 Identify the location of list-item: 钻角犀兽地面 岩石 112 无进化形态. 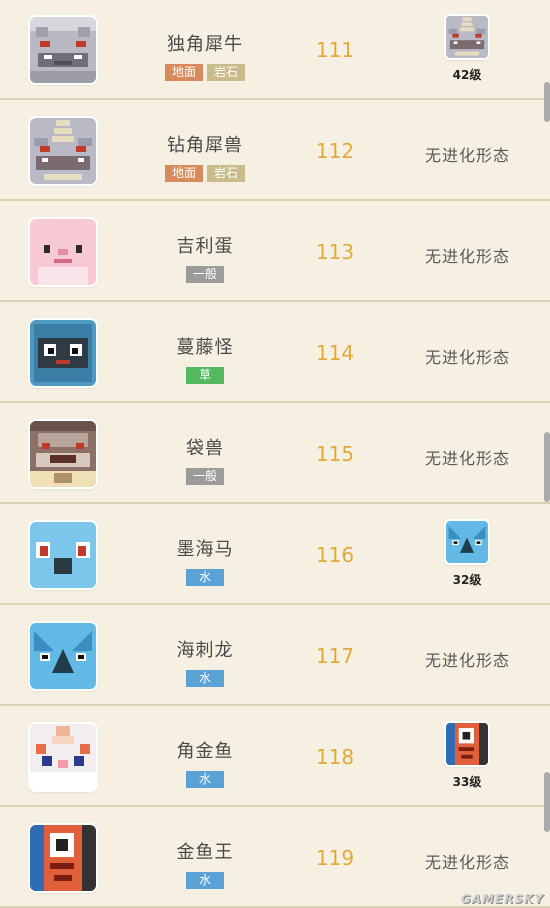
(275, 151).